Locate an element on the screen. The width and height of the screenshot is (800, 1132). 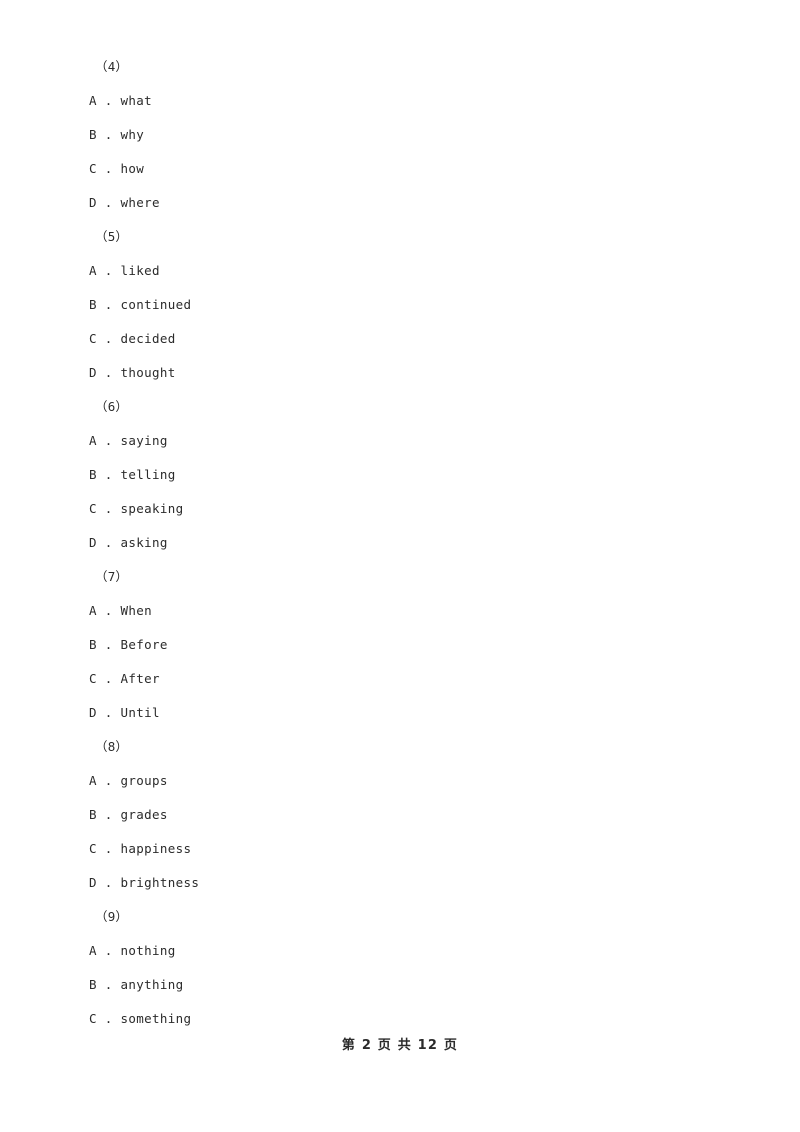
option-row: A . liked is located at coordinates (400, 271).